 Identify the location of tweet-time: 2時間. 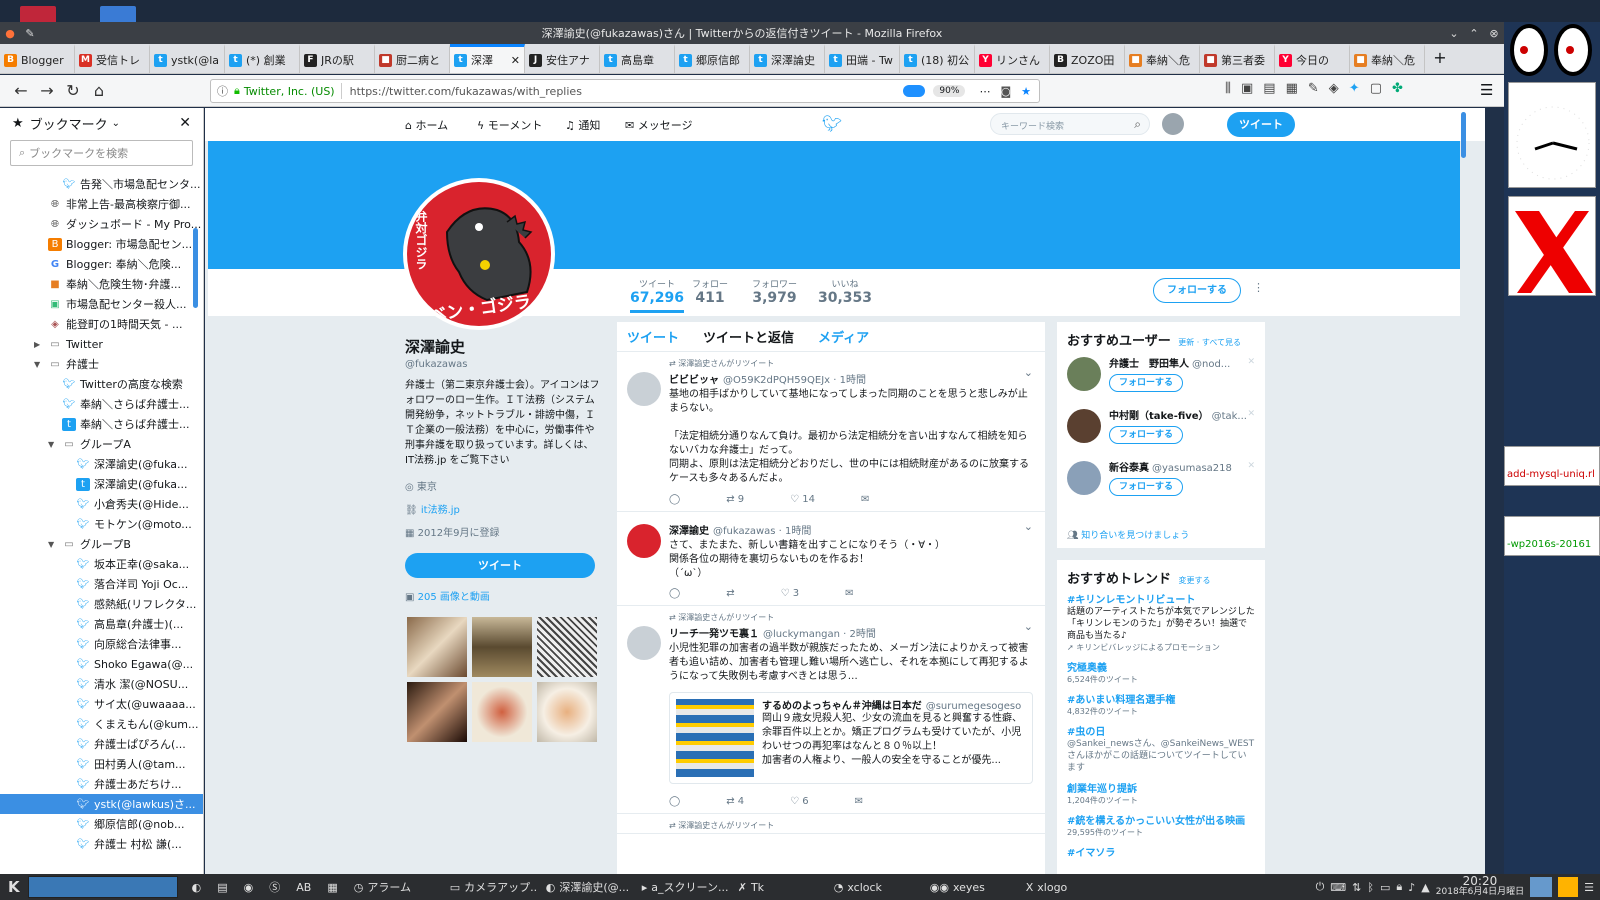
(863, 634).